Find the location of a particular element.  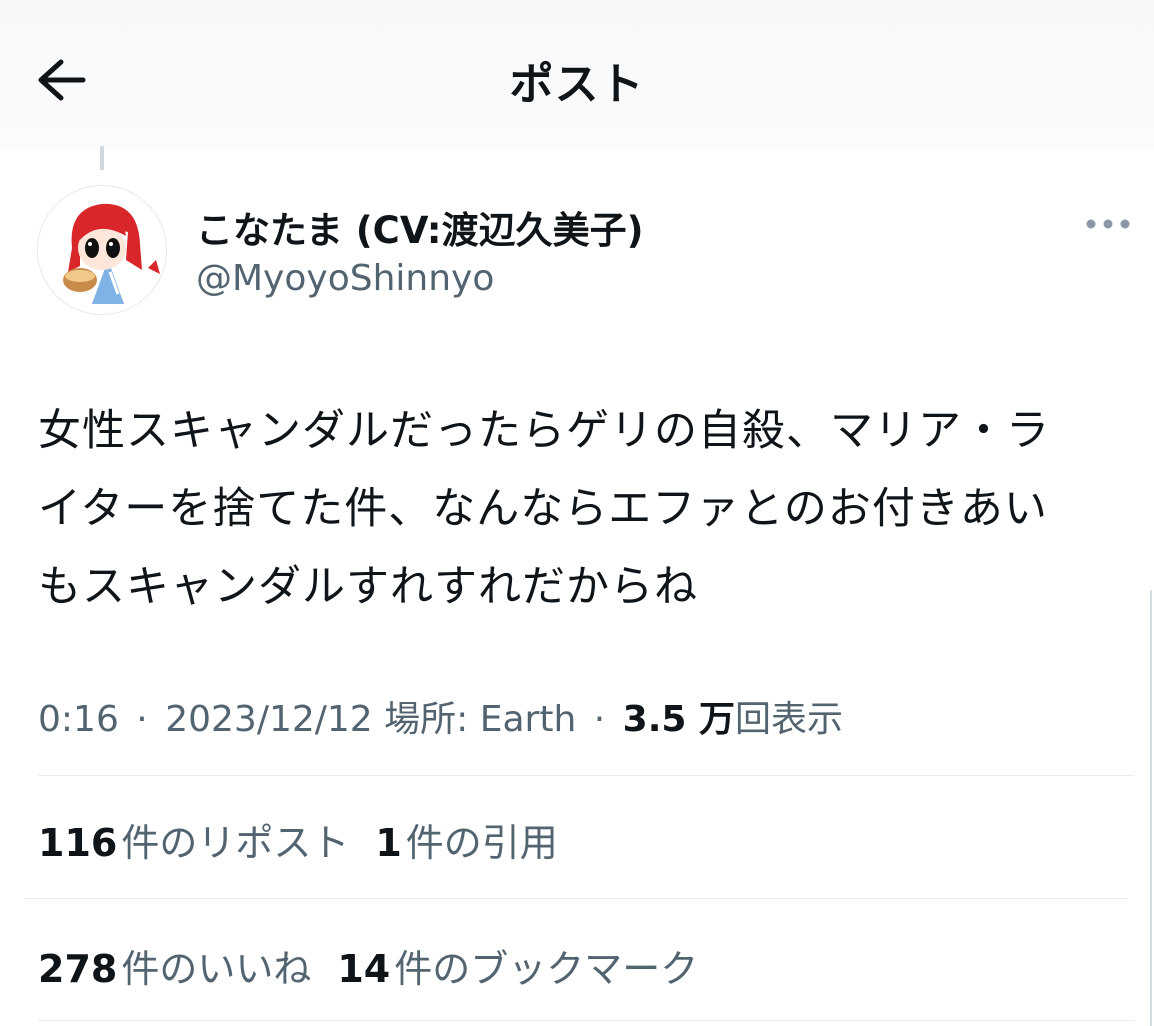

stats-row-likes: 278 件のいいね 14 件のブックマーク is located at coordinates (381, 965).